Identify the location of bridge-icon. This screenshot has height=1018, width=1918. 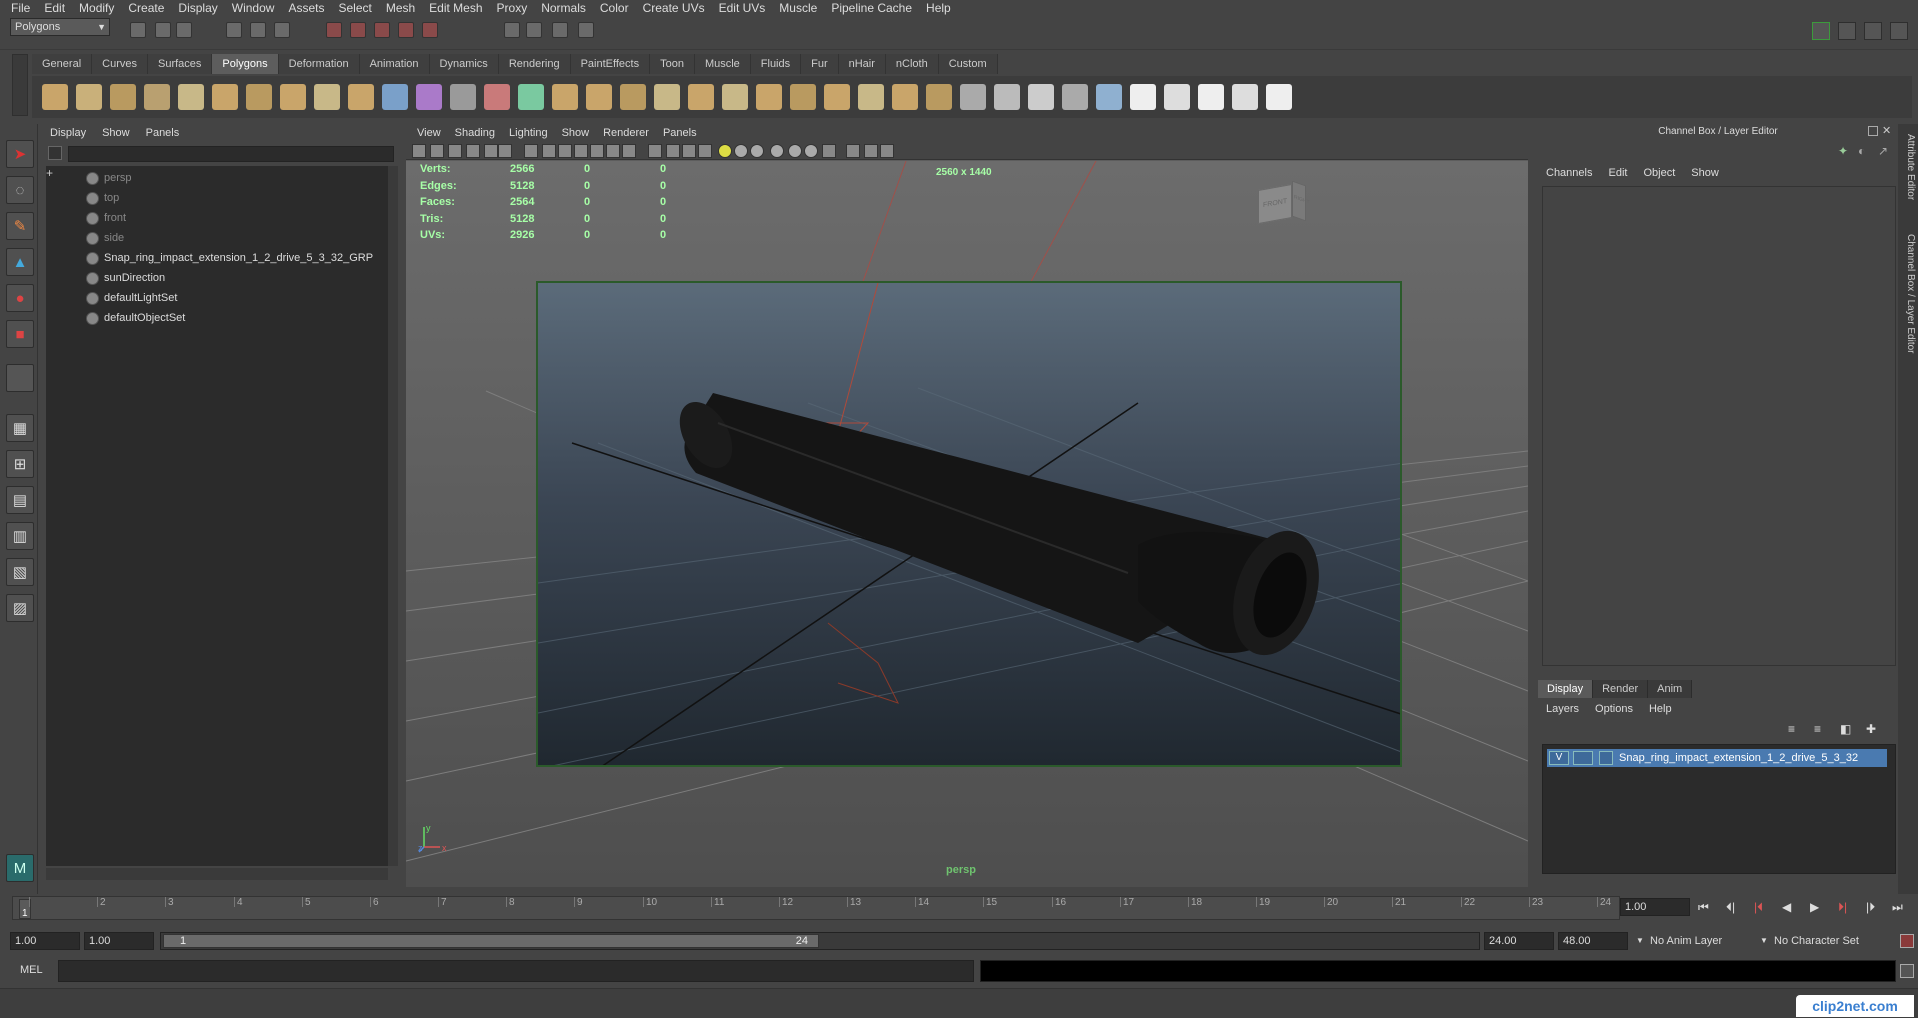
(599, 97).